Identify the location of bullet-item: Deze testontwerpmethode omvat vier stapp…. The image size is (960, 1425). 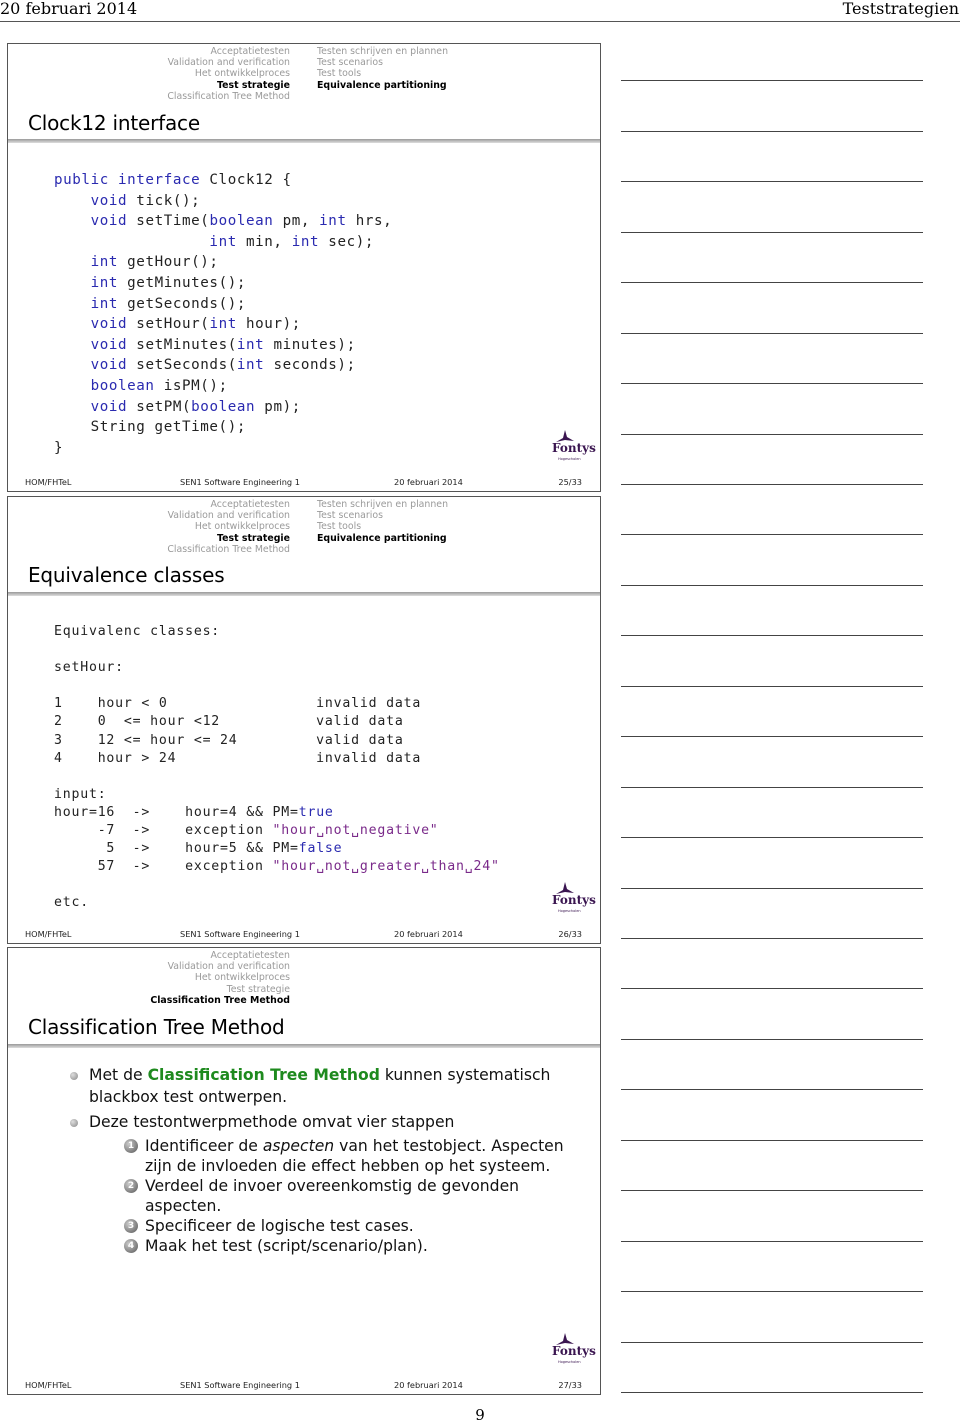
(330, 1184).